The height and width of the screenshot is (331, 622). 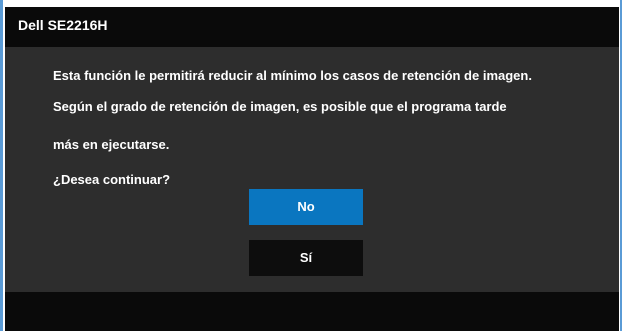 What do you see at coordinates (312, 27) in the screenshot?
I see `title-bar: Dell SE2216H` at bounding box center [312, 27].